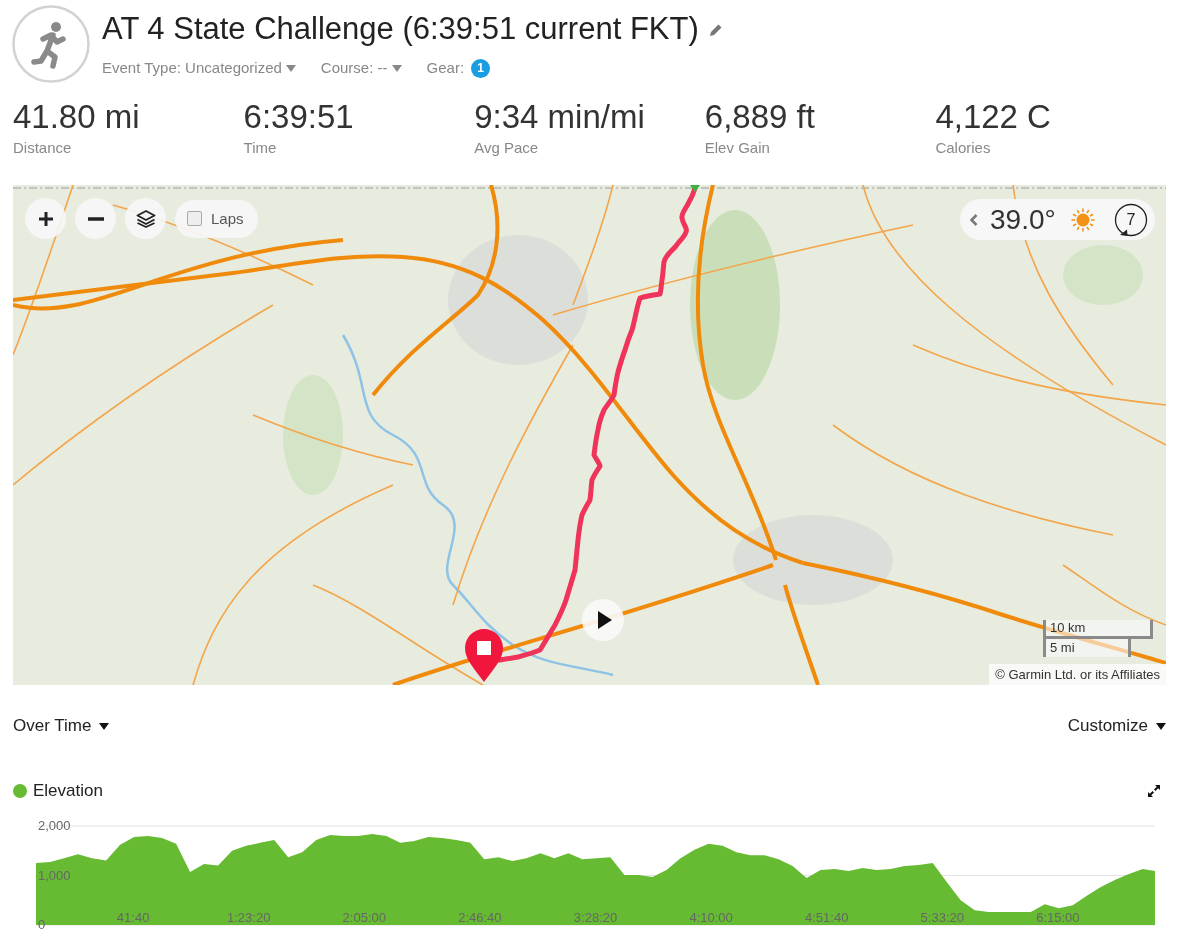  Describe the element at coordinates (595, 917) in the screenshot. I see `x-axis-label: 3:28:20` at that location.